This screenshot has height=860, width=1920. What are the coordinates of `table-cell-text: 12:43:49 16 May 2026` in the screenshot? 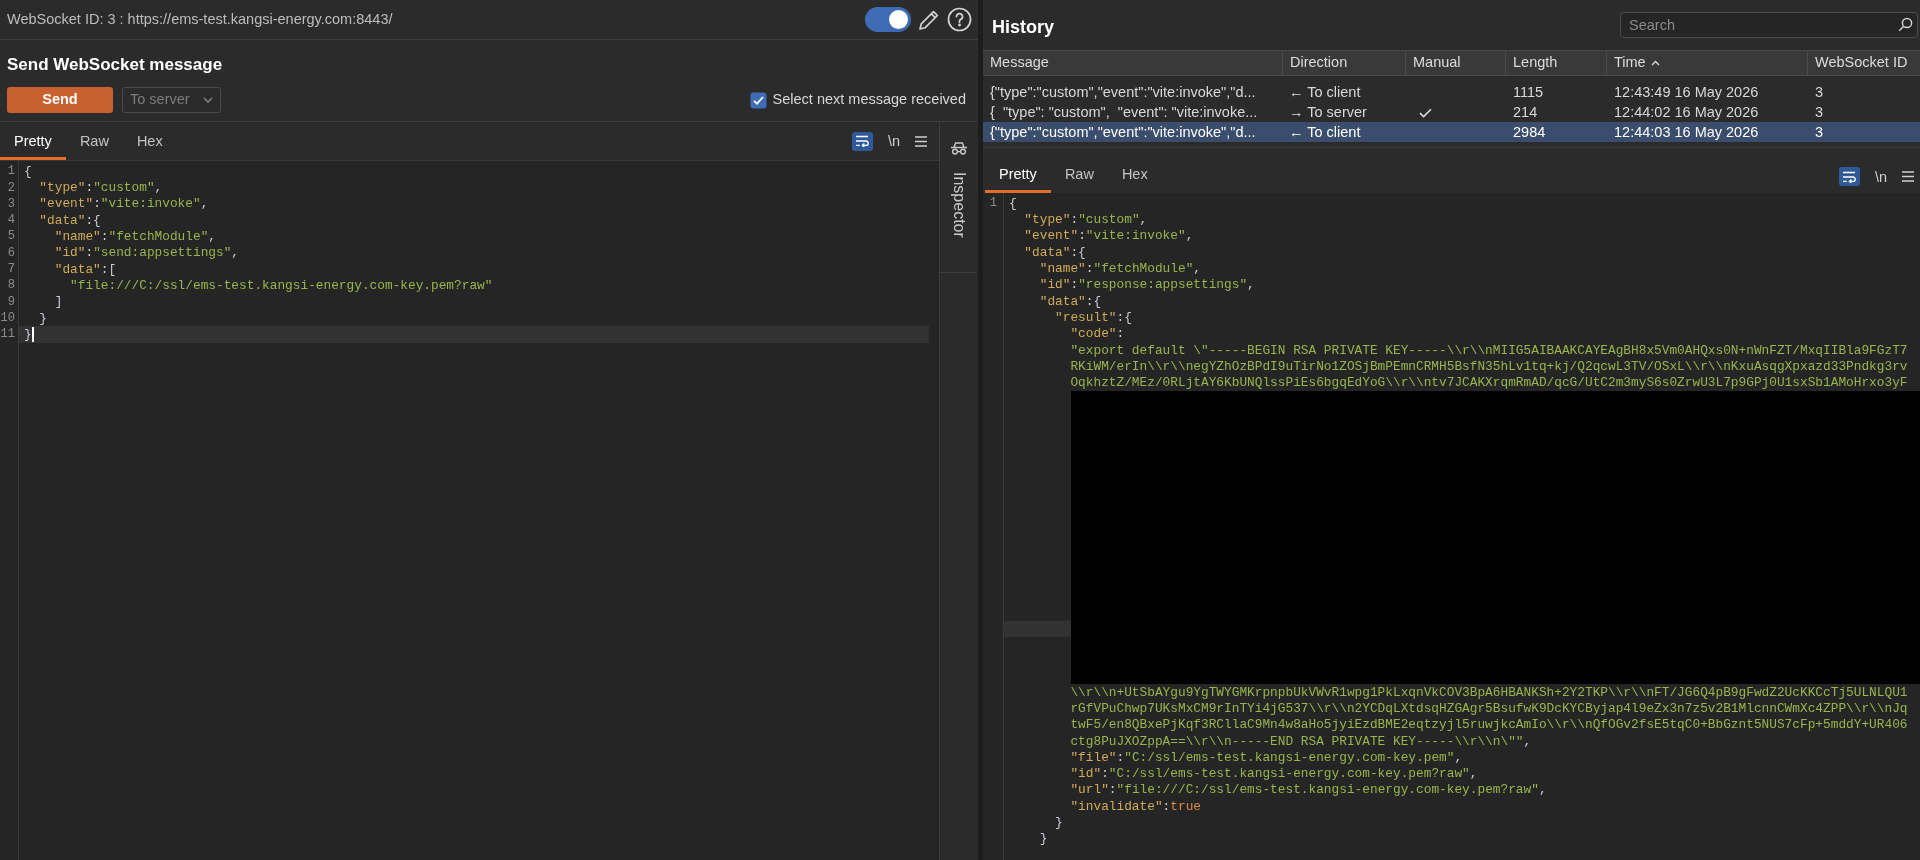 It's located at (1686, 92).